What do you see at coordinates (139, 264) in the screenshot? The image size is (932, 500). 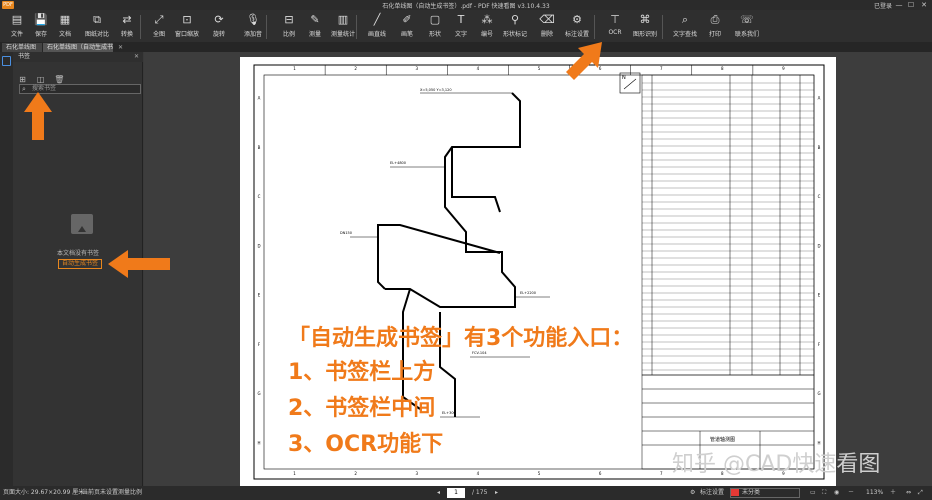 I see `arrow-left-icon` at bounding box center [139, 264].